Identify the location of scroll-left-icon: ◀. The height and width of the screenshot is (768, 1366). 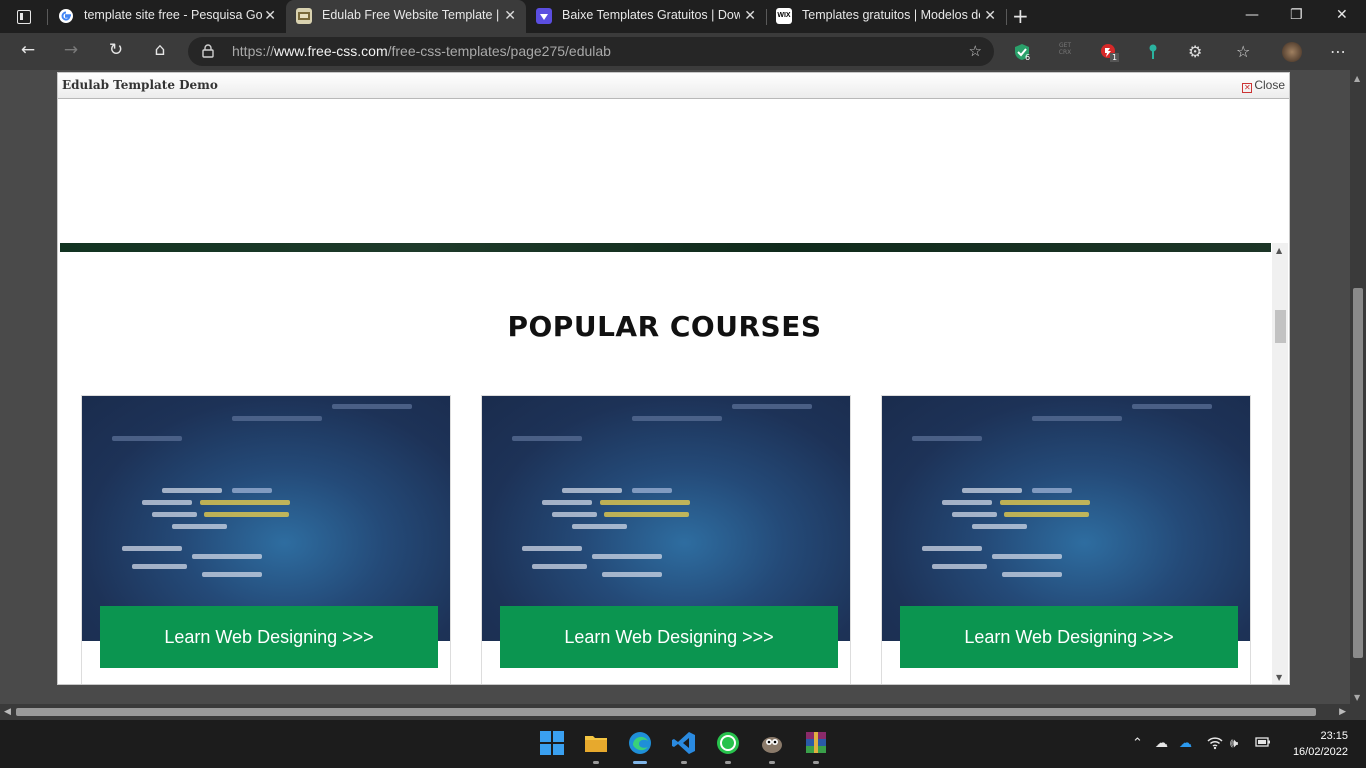
(7, 712).